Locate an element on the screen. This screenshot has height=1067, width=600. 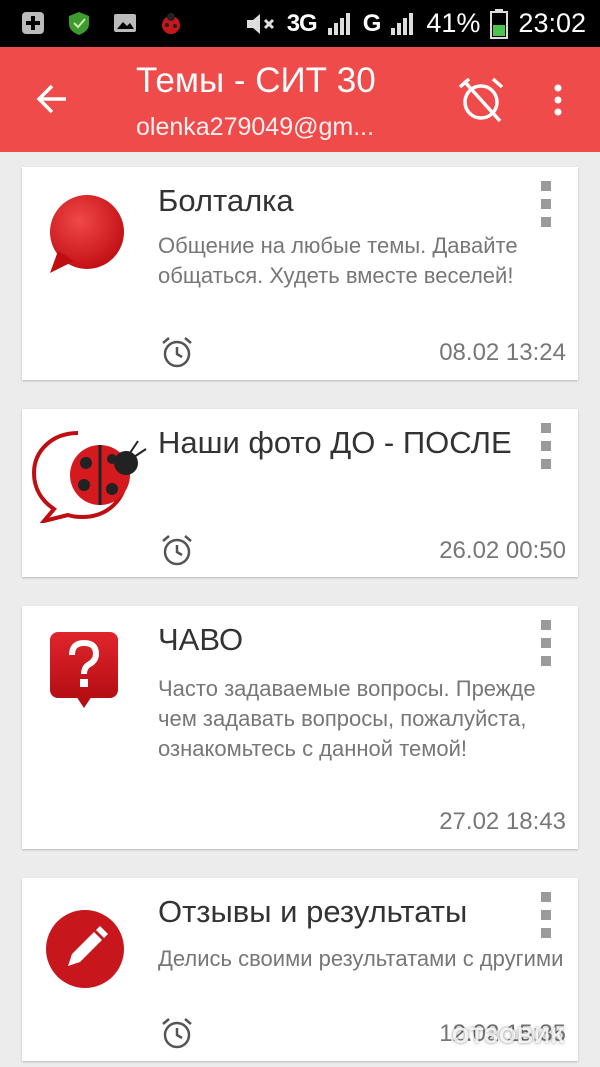
notification-icons is located at coordinates (102, 23).